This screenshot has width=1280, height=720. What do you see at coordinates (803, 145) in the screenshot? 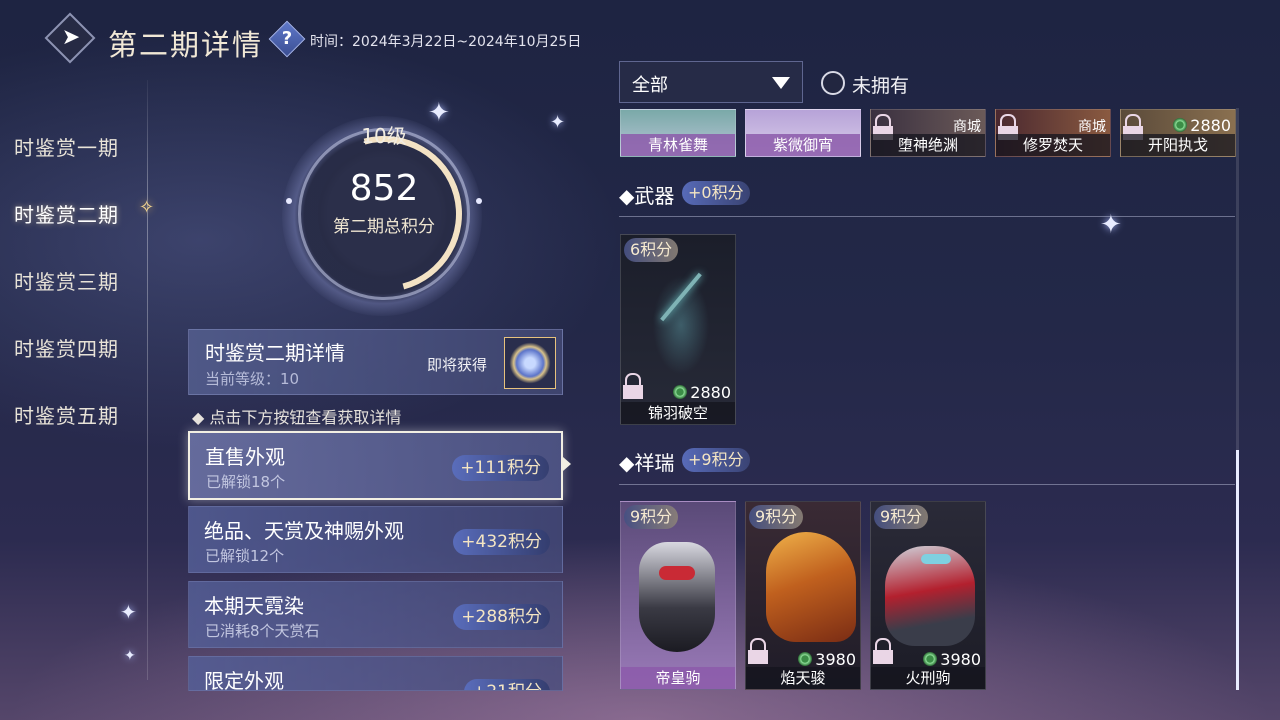
I see `item-name: 紫微御宵` at bounding box center [803, 145].